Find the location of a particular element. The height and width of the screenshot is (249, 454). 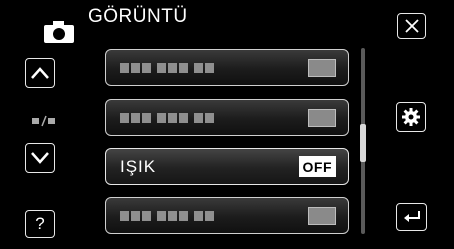

close-button is located at coordinates (411, 26).